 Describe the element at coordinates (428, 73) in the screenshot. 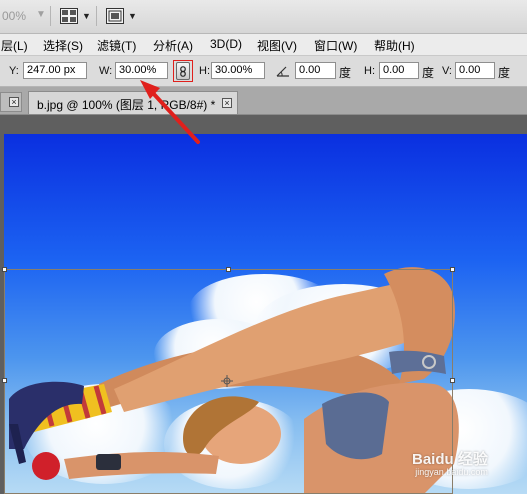

I see `hskew-unit: 度` at that location.